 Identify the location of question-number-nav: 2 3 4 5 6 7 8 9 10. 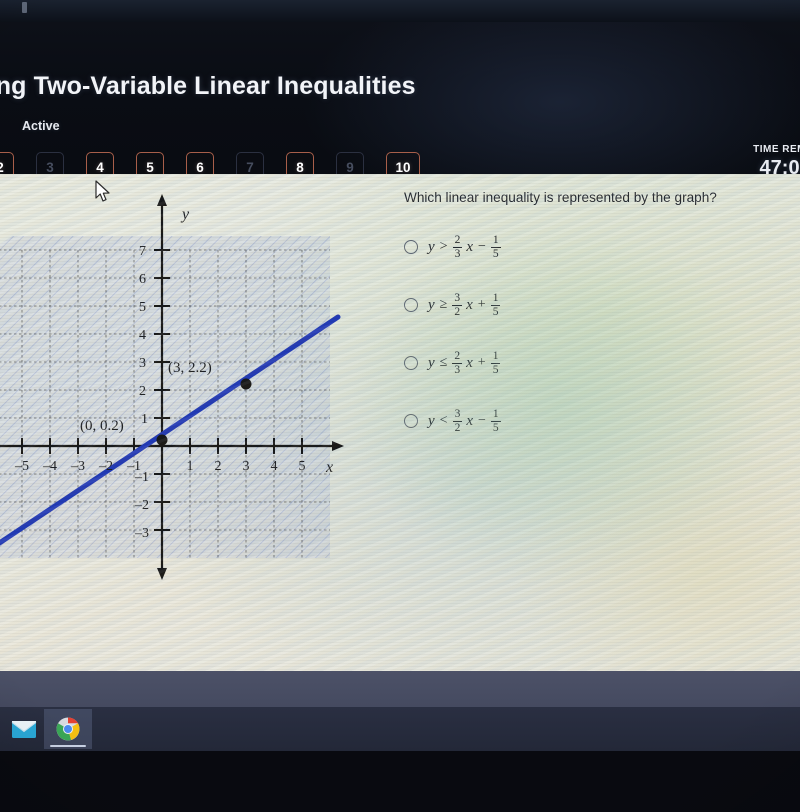
(210, 163).